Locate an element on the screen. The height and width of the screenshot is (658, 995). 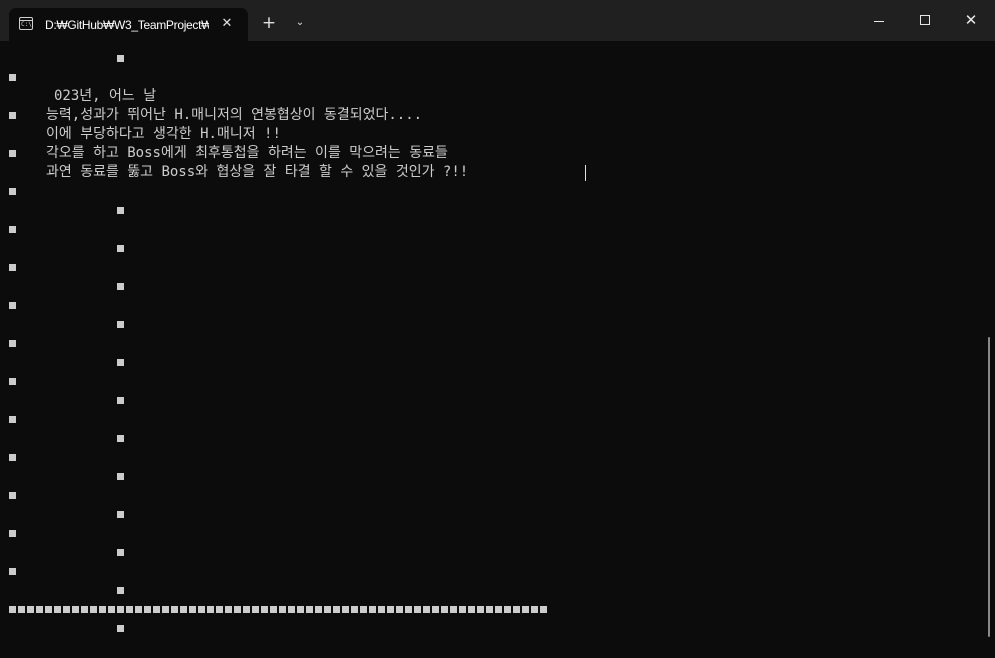
maximize-button is located at coordinates (925, 20).